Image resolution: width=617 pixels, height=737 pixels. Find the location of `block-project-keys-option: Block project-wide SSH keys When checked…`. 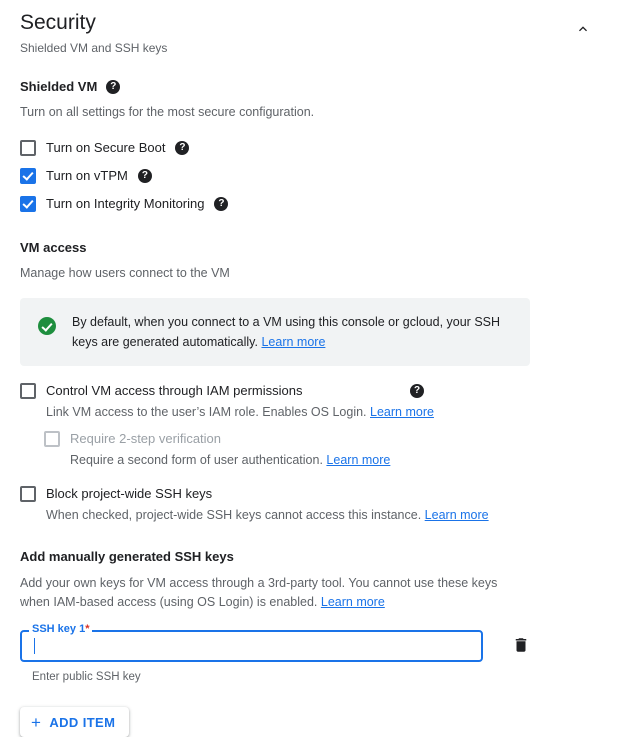

block-project-keys-option: Block project-wide SSH keys When checked… is located at coordinates (308, 504).